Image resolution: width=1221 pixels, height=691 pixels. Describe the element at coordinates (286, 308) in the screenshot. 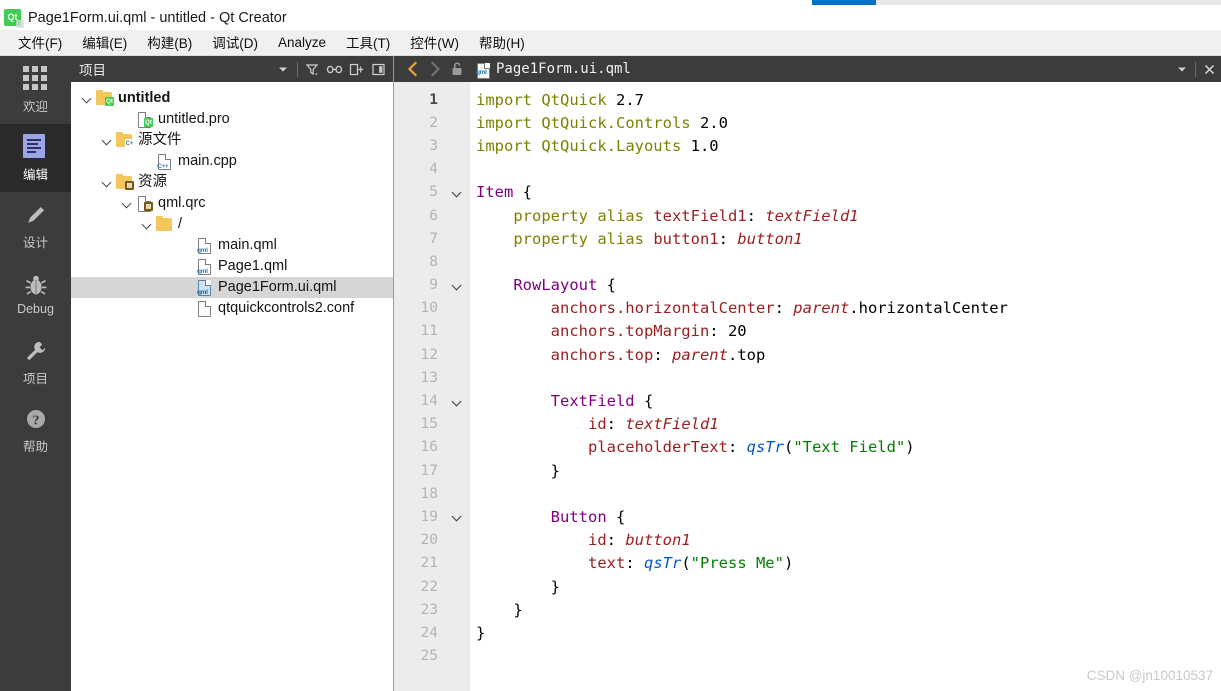

I see `tree-item-label: qtquickcontrols2.conf` at that location.